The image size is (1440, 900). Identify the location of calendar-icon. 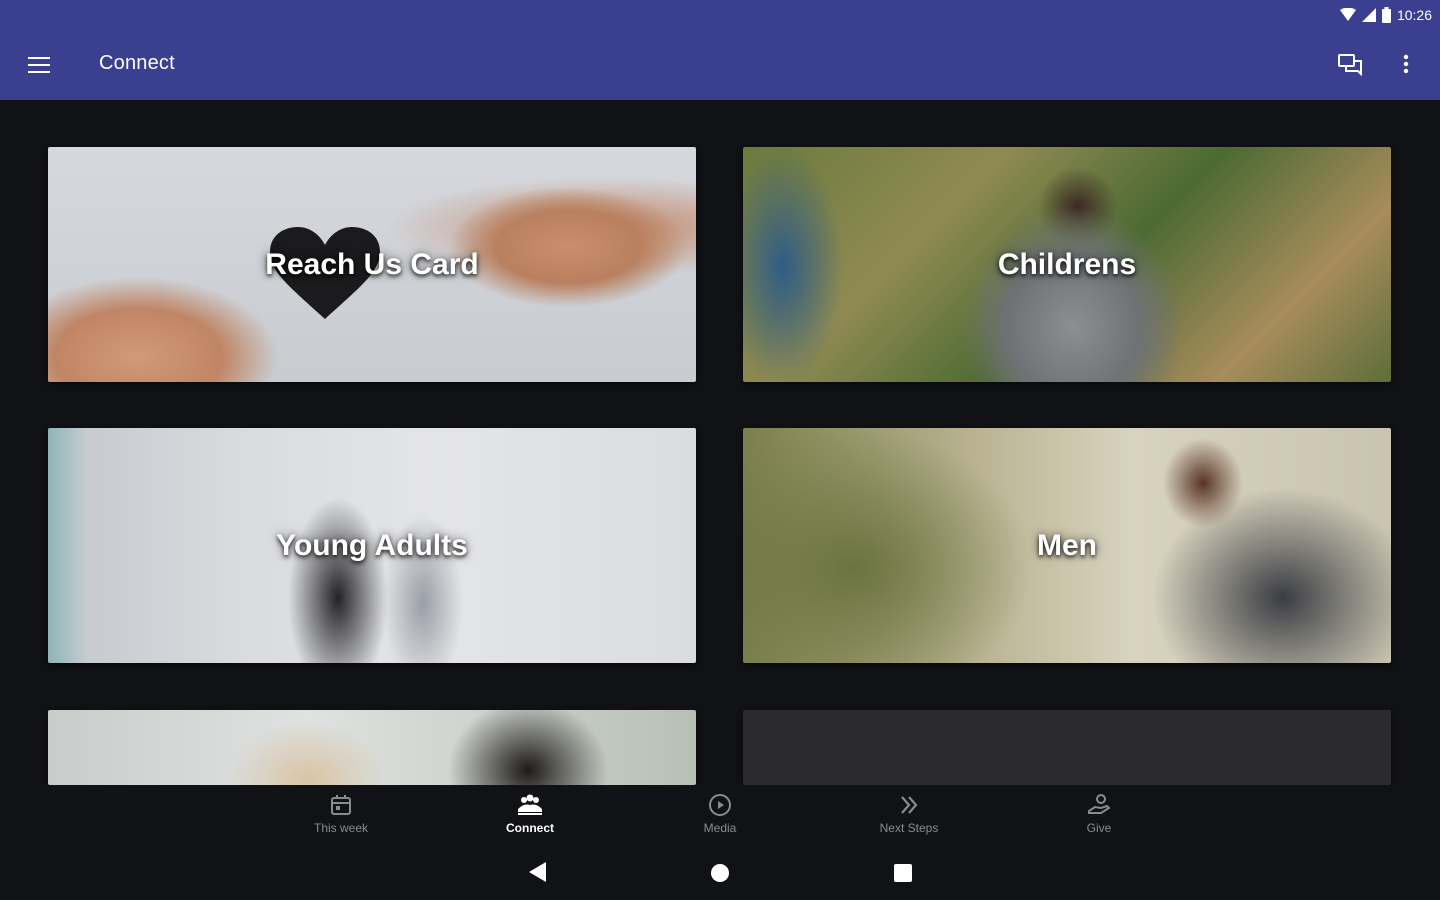
(341, 805).